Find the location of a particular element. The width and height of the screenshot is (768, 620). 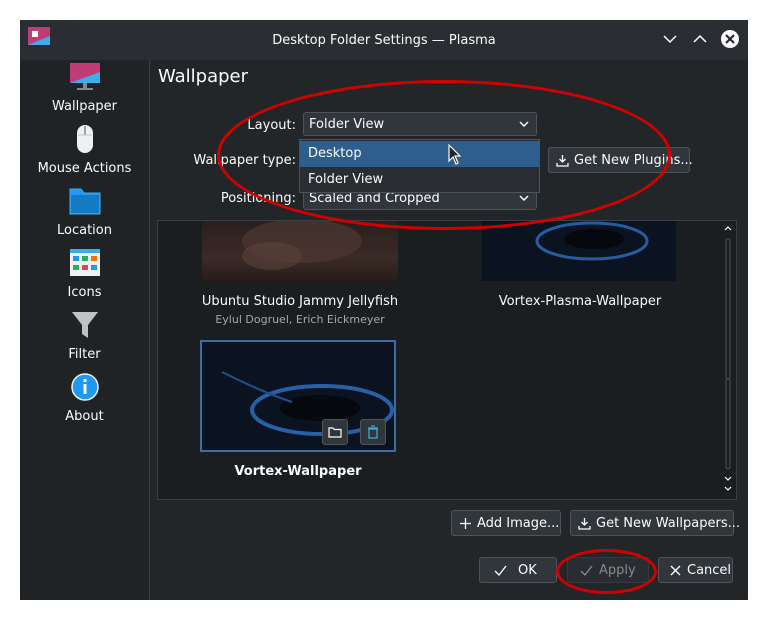

checkmark-icon is located at coordinates (500, 571).